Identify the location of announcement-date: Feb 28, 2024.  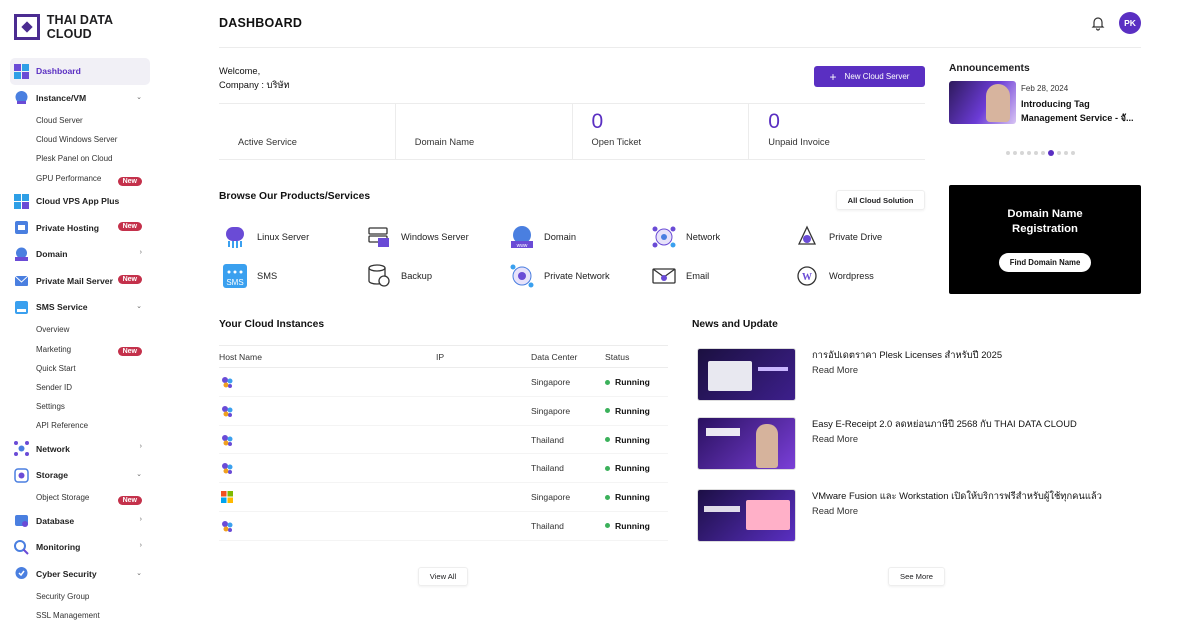
(1045, 88).